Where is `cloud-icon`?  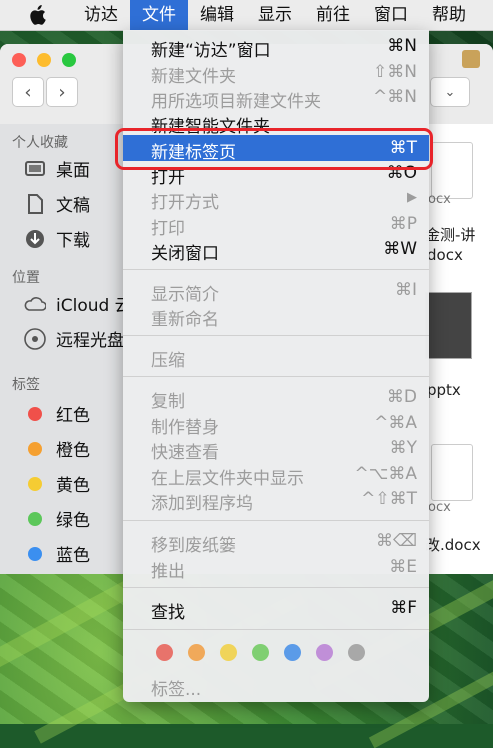
cloud-icon is located at coordinates (35, 304).